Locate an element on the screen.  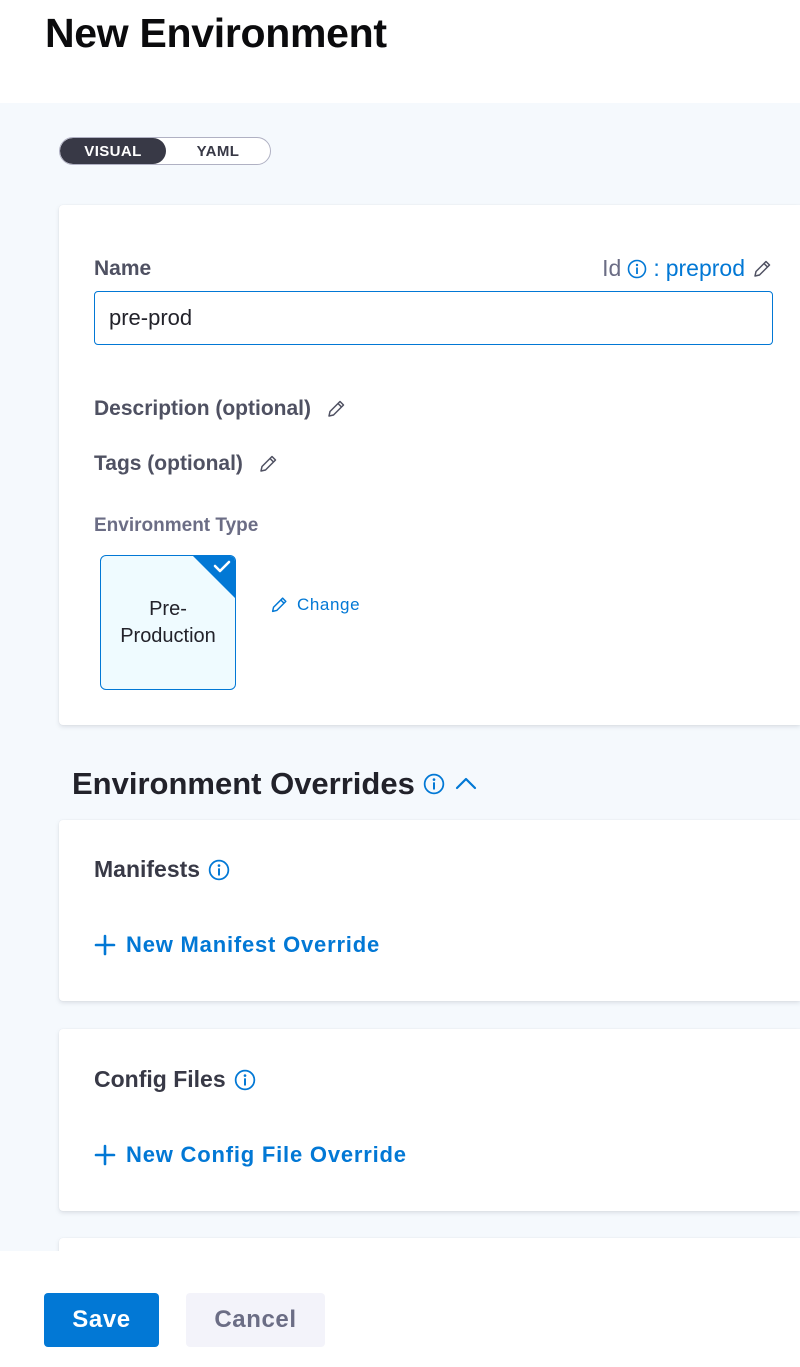
page-header: New Environment is located at coordinates (400, 51).